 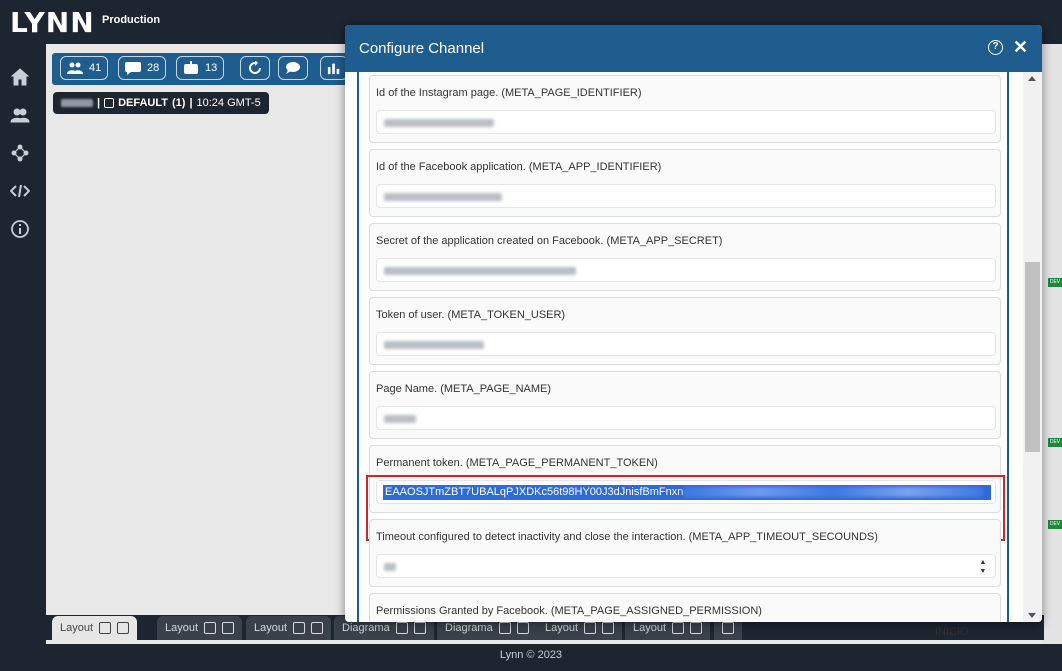 I want to click on scroll-thumb, so click(x=1032, y=357).